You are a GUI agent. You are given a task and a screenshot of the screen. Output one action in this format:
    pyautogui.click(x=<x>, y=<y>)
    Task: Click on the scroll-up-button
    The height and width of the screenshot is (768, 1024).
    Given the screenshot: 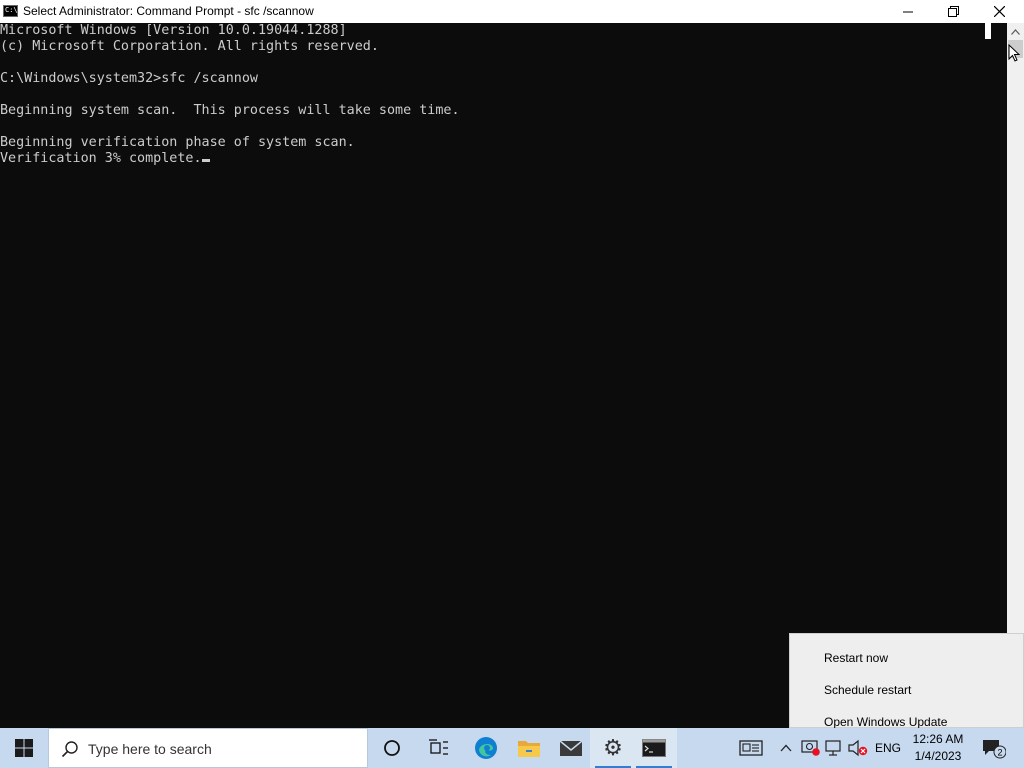 What is the action you would take?
    pyautogui.click(x=1015, y=31)
    